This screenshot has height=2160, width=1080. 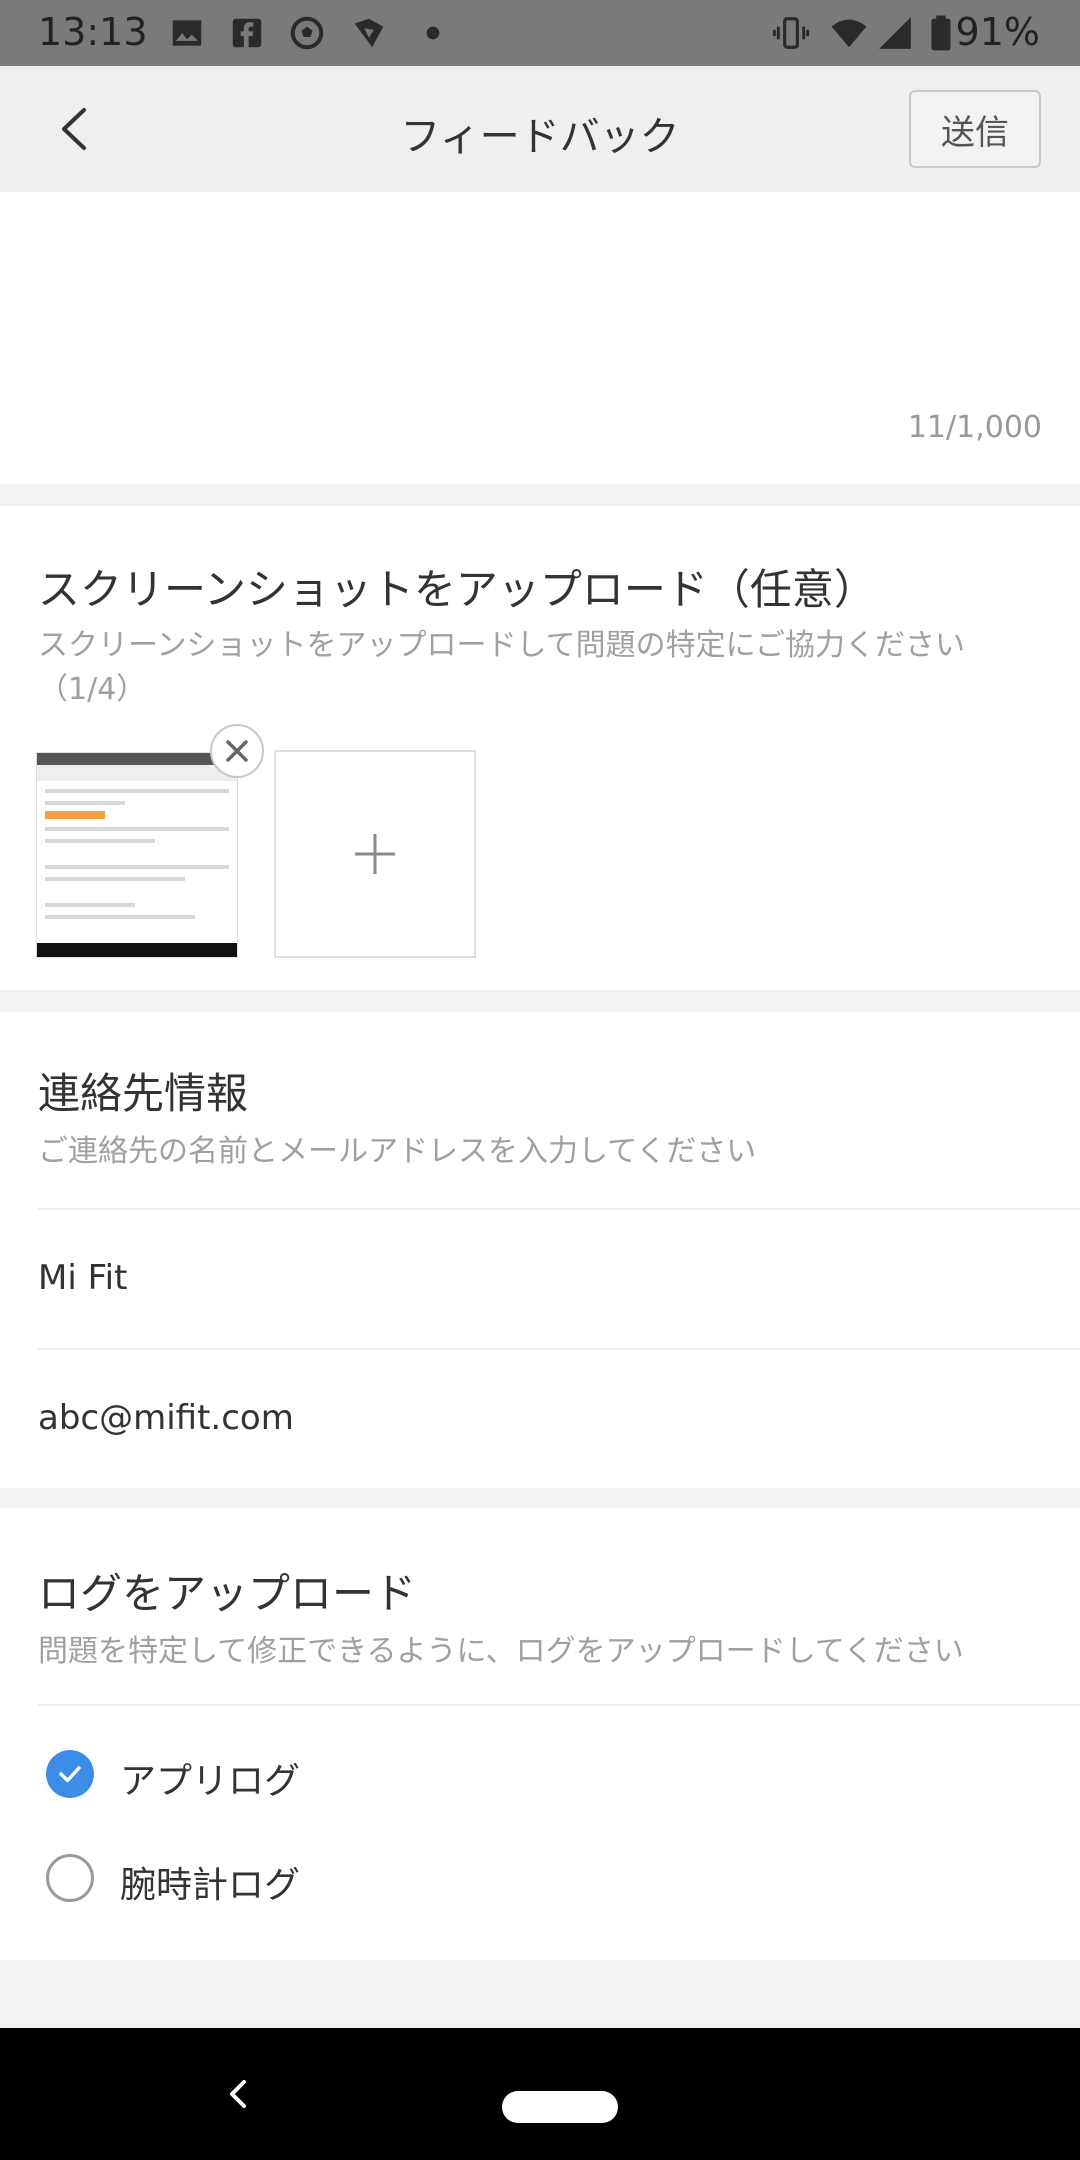 I want to click on app-header: フィードバック 送信, so click(x=540, y=129).